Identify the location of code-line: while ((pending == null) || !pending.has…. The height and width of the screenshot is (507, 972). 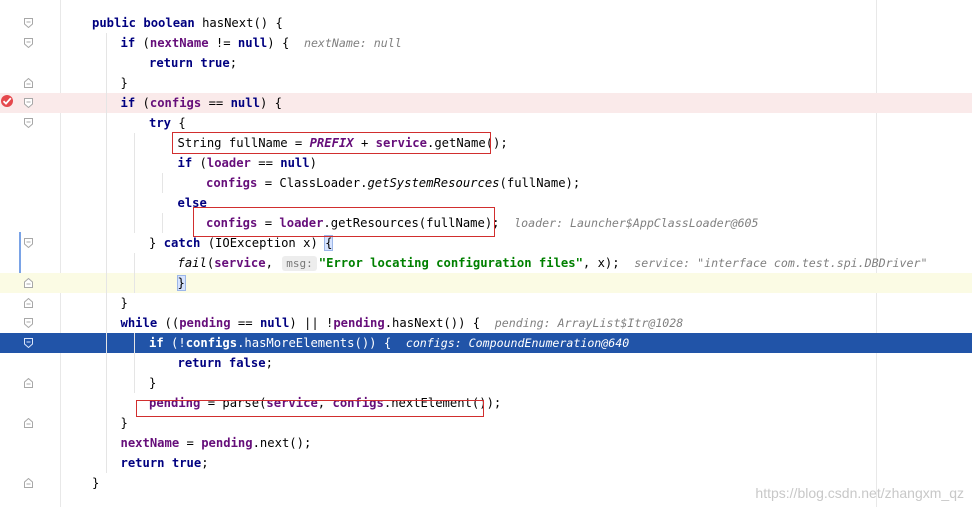
(486, 323).